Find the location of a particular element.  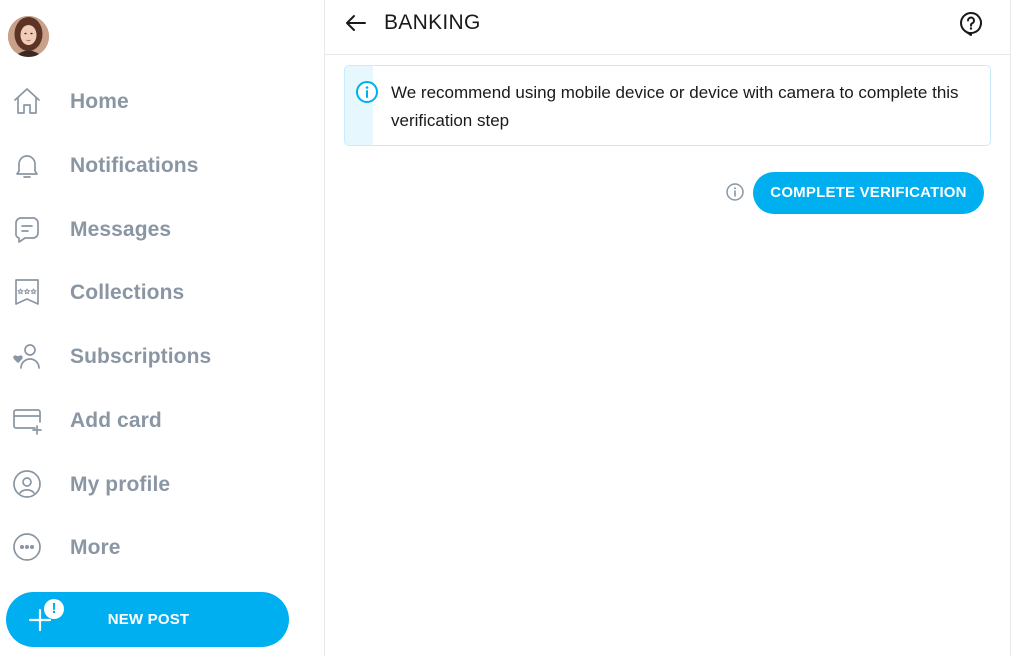

sidebar-item-my-profile: My profile is located at coordinates (160, 484).